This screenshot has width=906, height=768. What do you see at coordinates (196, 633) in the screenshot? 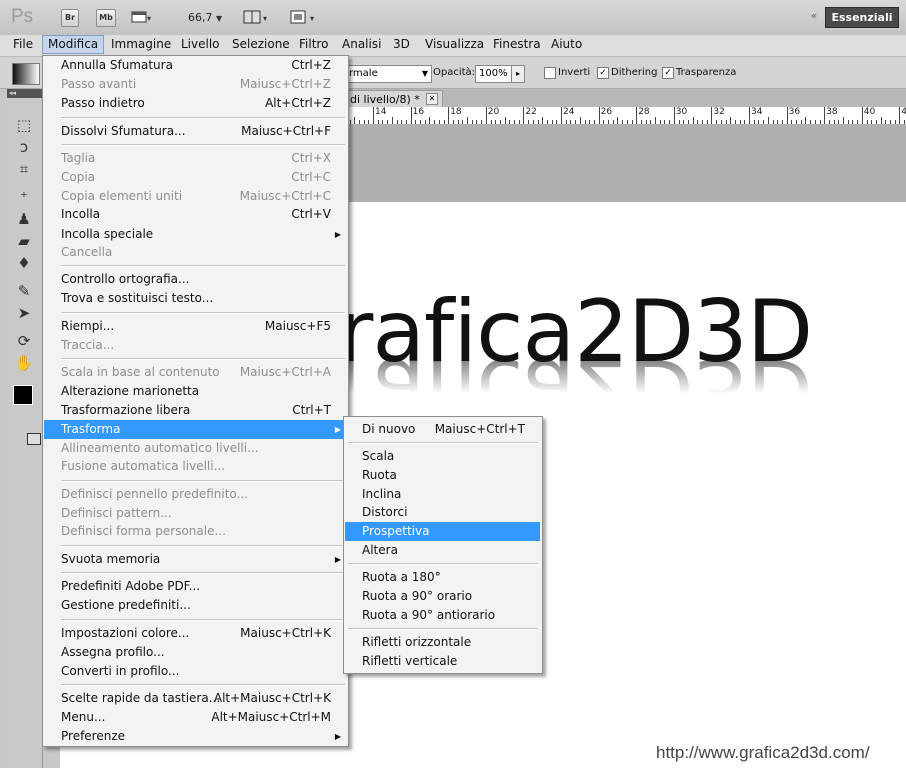
I see `edit-menu-item: Impostazioni colore... Maiusc+Ctrl+K` at bounding box center [196, 633].